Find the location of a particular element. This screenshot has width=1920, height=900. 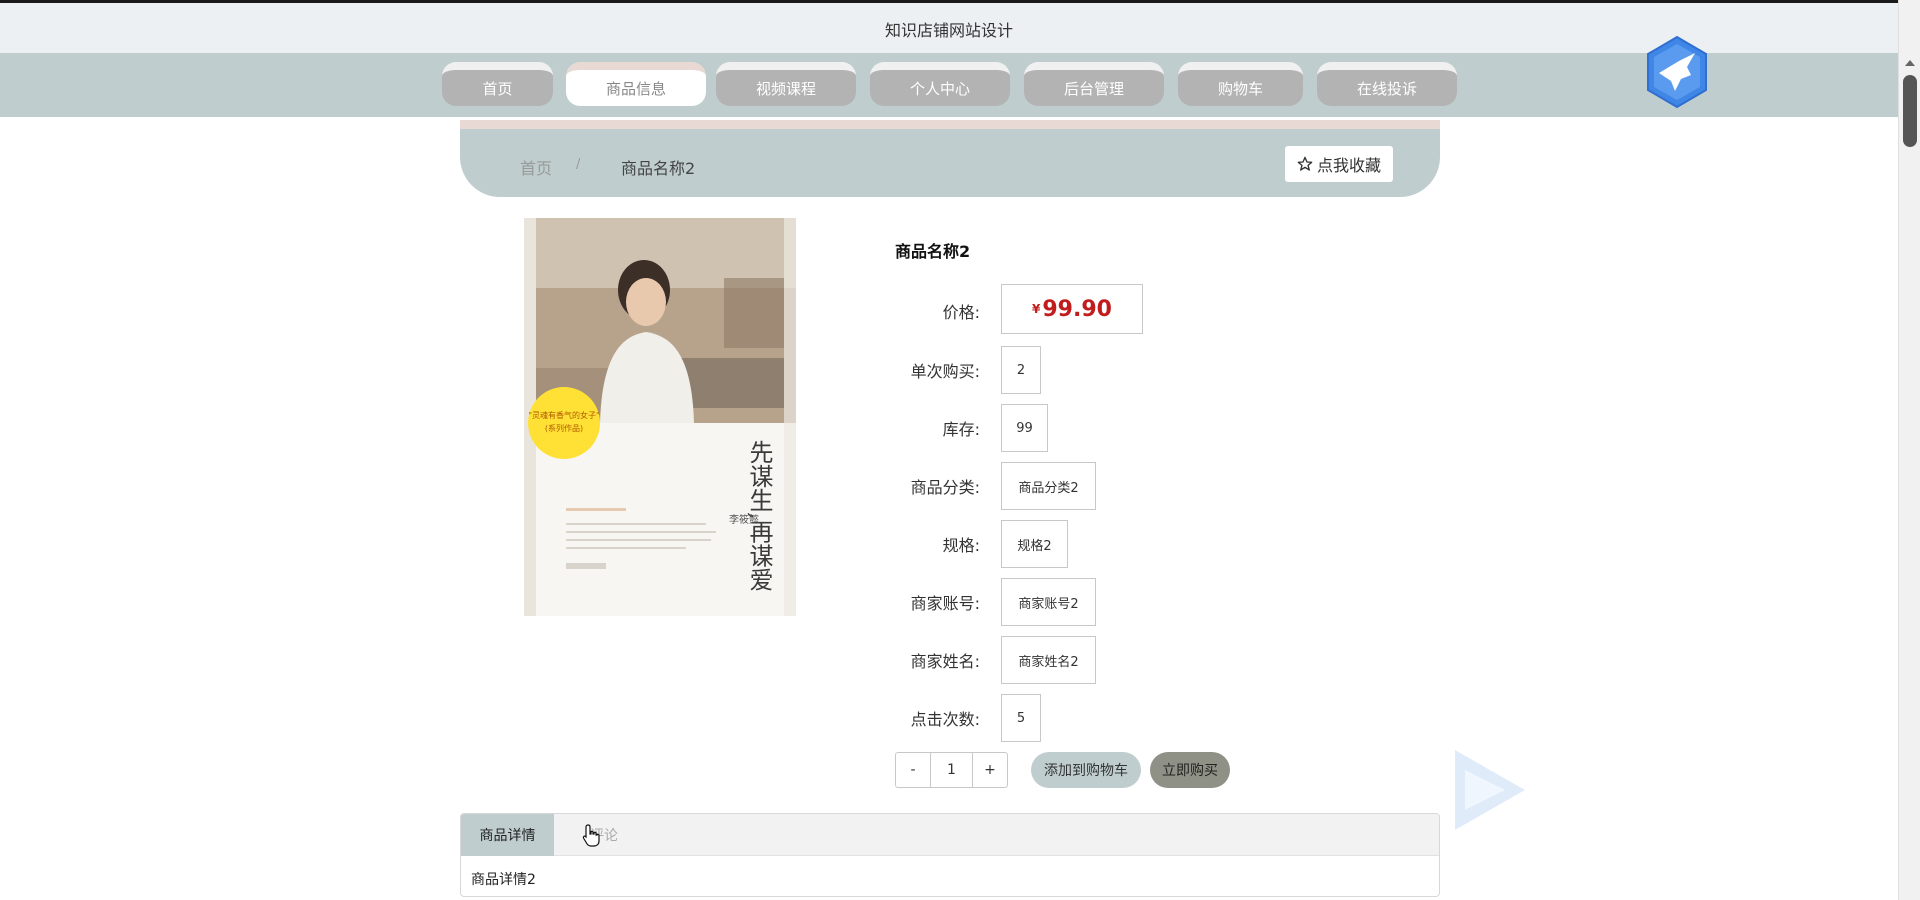

nav-item-complaints: 在线投诉 is located at coordinates (1387, 84).